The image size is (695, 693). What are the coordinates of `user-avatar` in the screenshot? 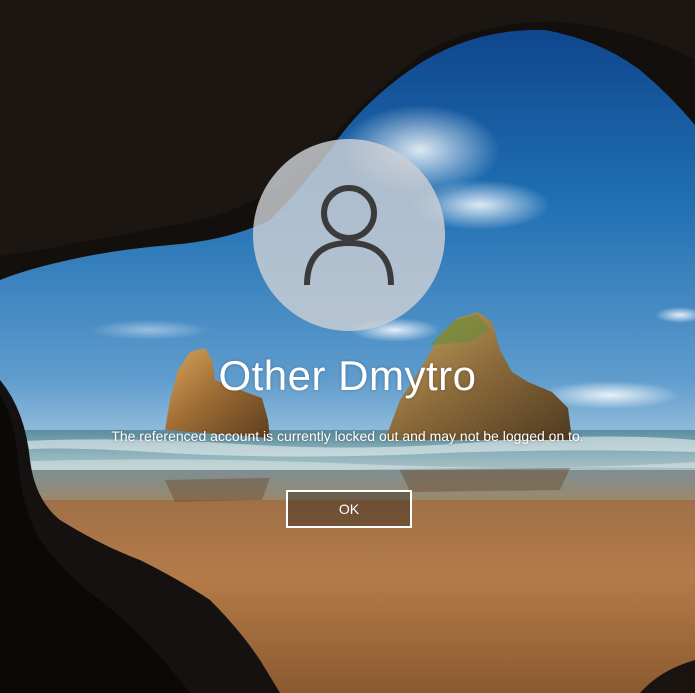 It's located at (349, 235).